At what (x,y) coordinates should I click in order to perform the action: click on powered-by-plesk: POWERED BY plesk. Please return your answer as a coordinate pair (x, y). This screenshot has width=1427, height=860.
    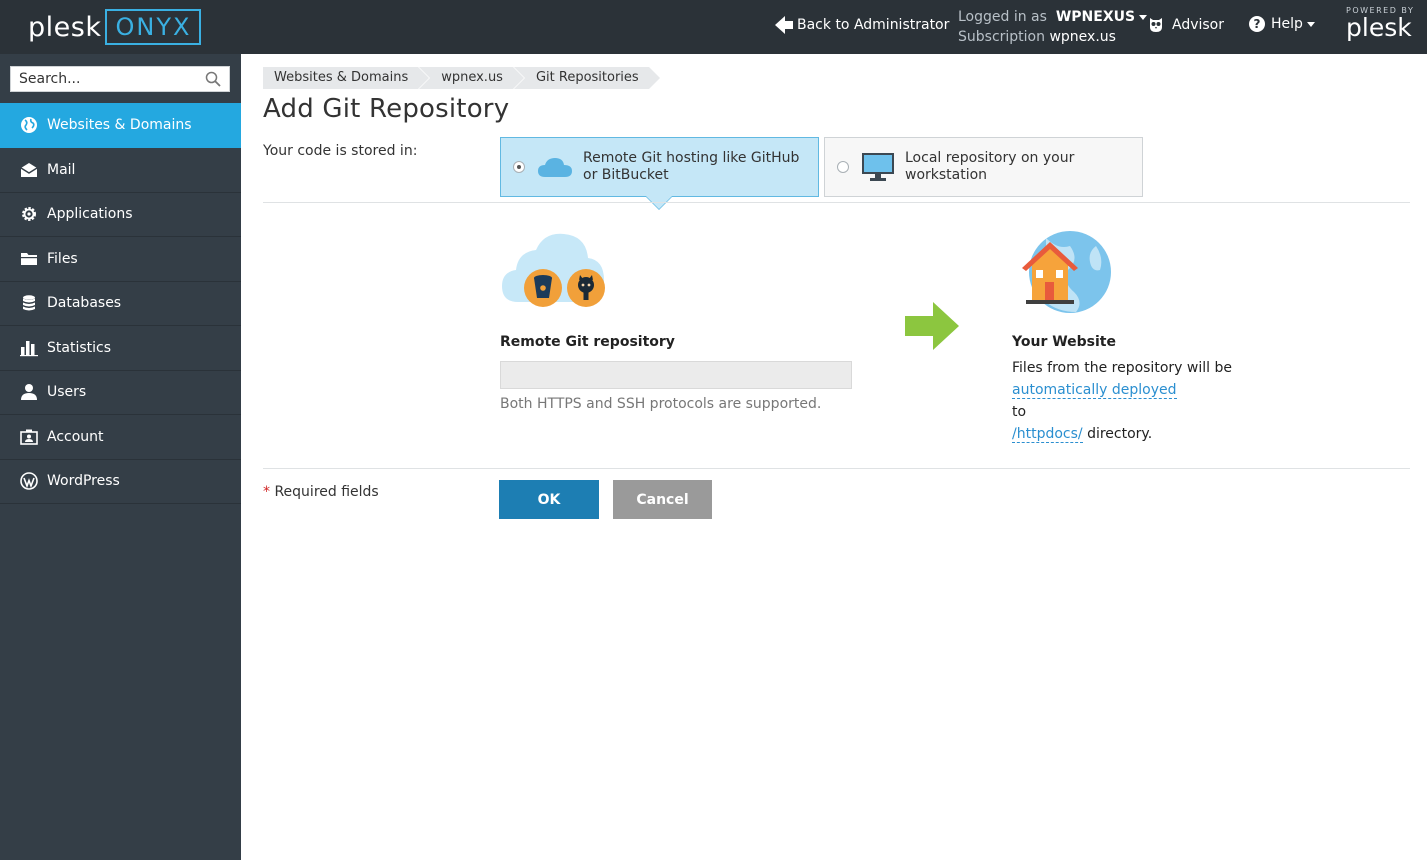
    Looking at the image, I should click on (1380, 23).